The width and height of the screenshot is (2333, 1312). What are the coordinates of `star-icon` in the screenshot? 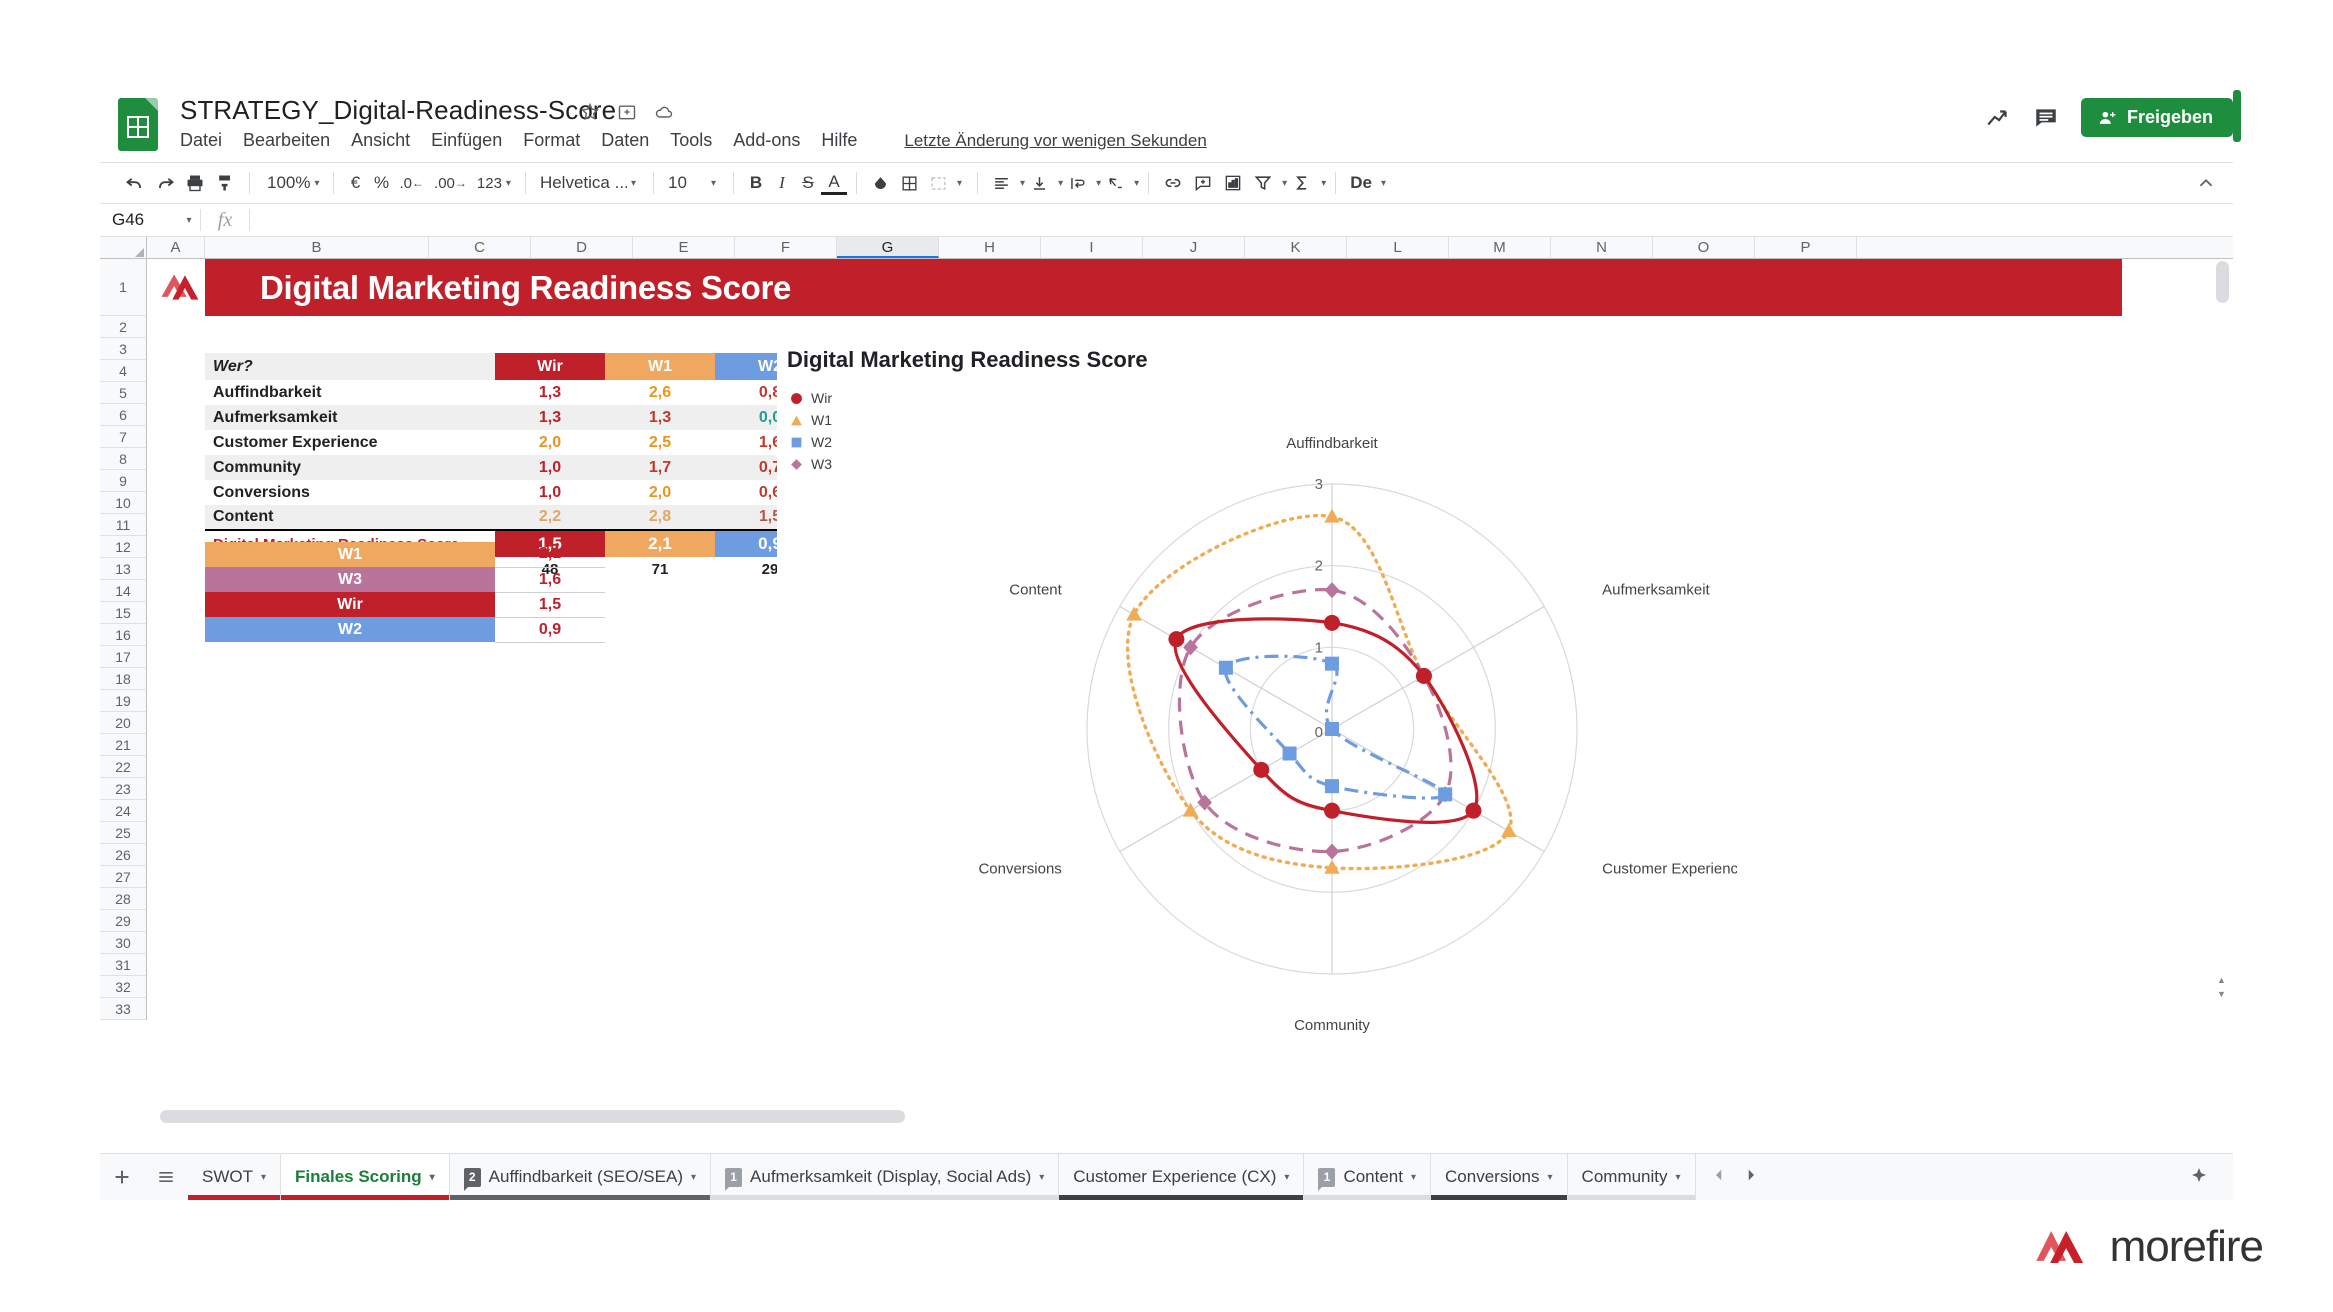 It's located at (590, 112).